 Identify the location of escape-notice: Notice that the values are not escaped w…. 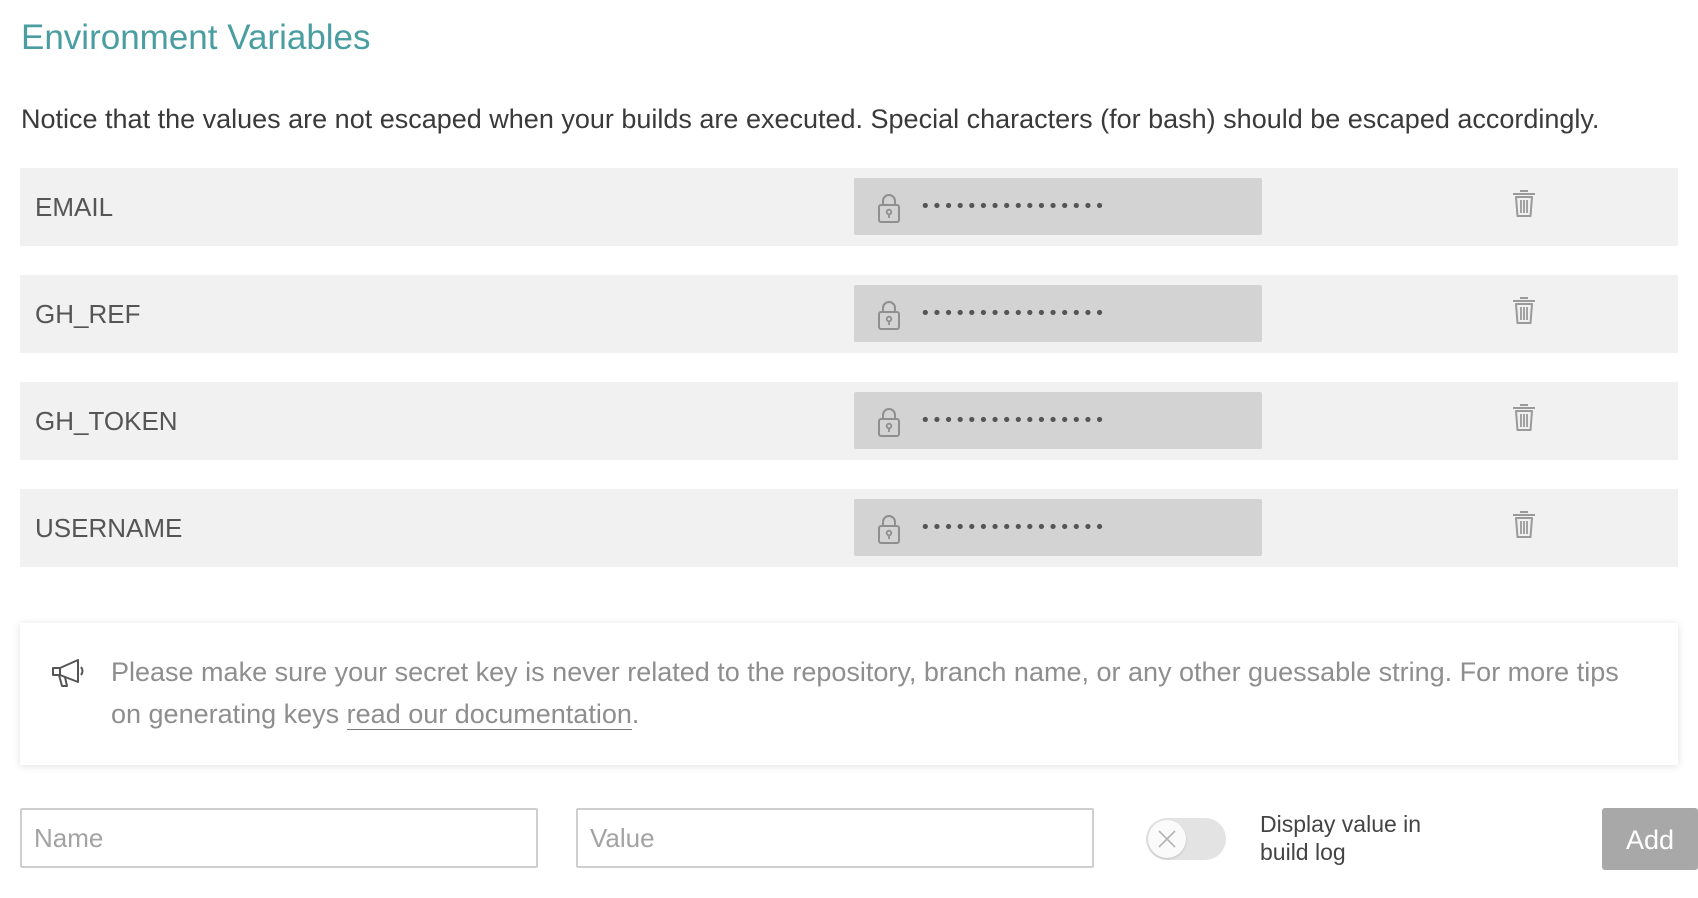
(810, 119).